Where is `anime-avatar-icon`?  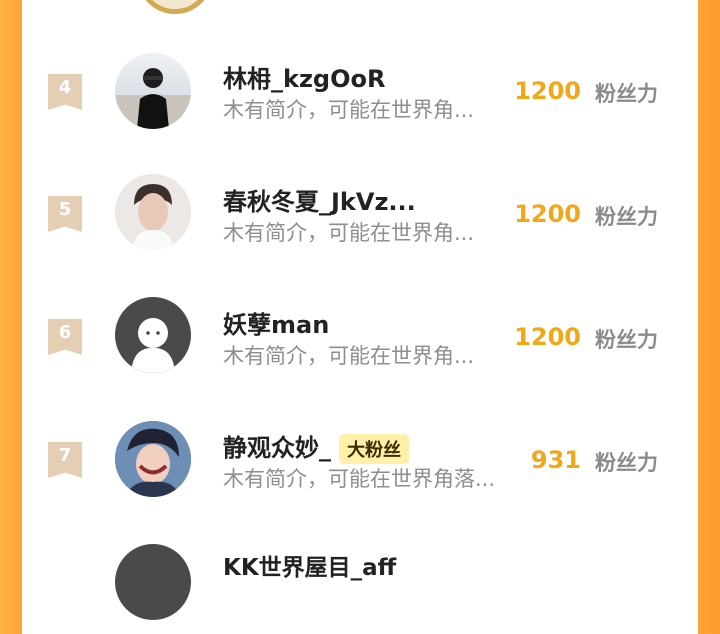 anime-avatar-icon is located at coordinates (153, 459).